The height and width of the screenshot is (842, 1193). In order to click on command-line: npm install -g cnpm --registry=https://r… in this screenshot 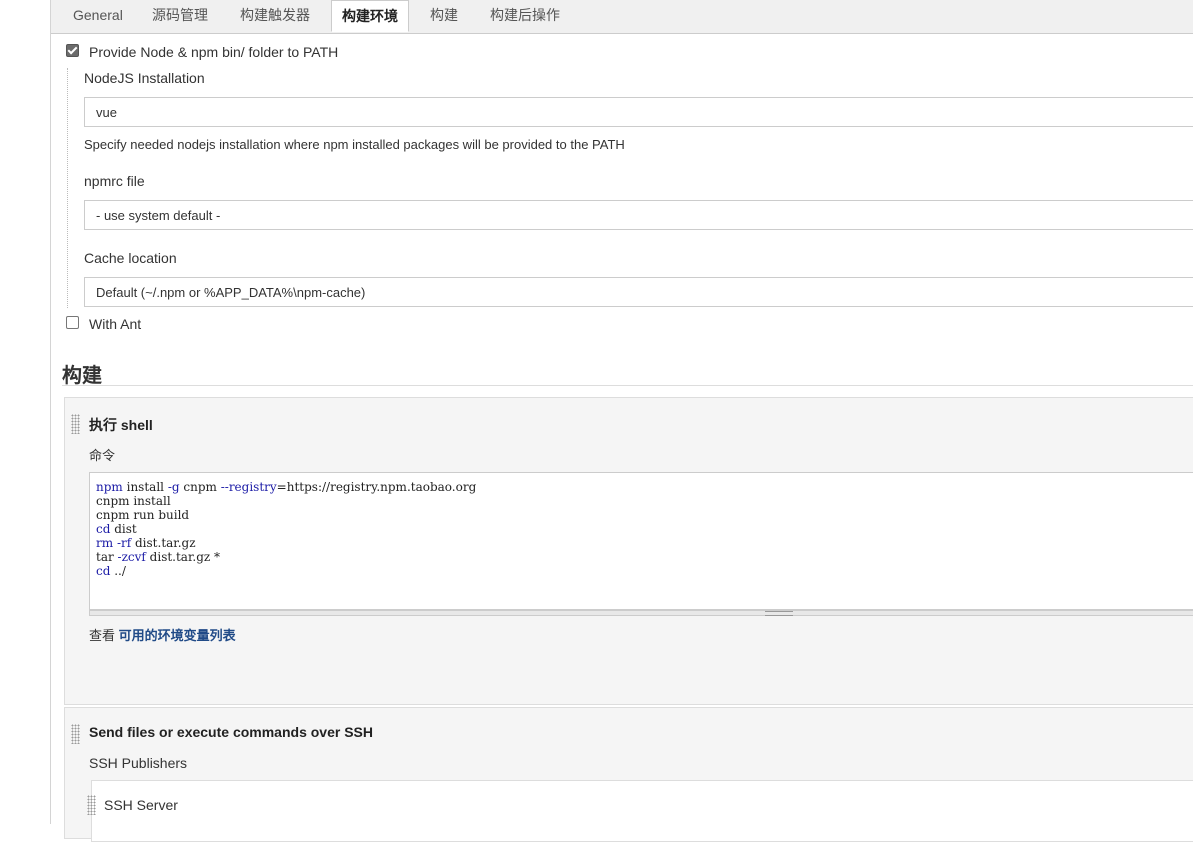, I will do `click(286, 487)`.